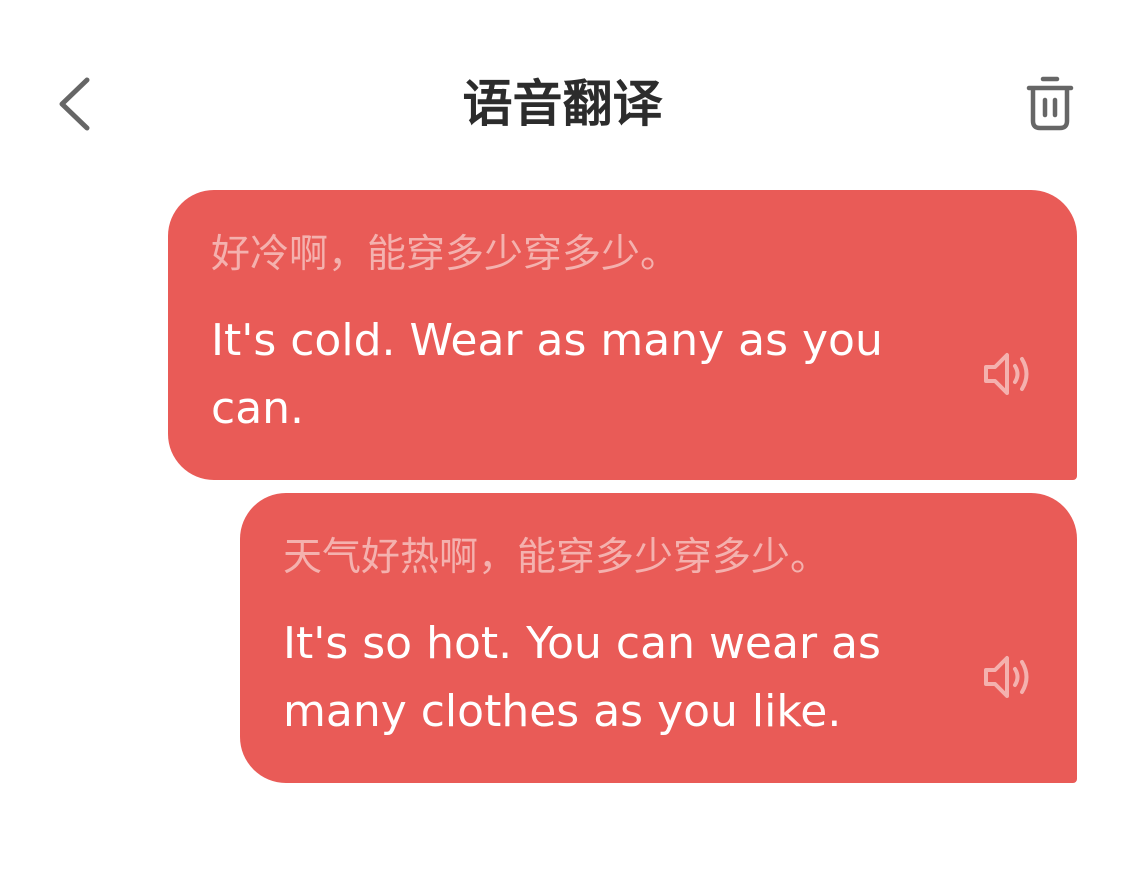  Describe the element at coordinates (556, 557) in the screenshot. I see `source-text: 天气好热啊，能穿多少穿多少。` at that location.